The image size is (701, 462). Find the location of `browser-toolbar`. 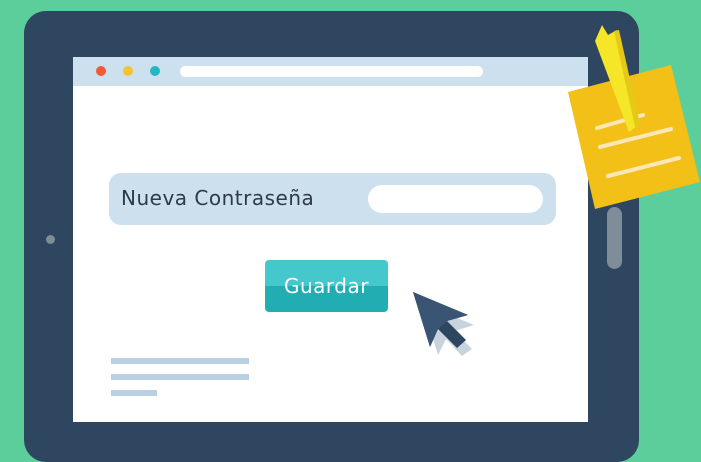

browser-toolbar is located at coordinates (330, 71).